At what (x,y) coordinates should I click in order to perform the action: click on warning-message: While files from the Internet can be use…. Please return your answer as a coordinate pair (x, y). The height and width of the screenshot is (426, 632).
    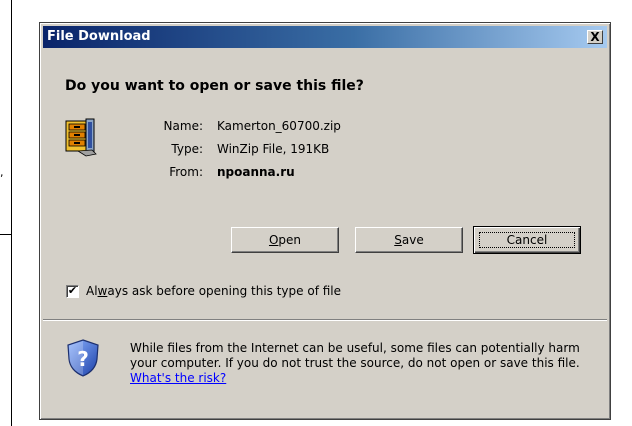
    Looking at the image, I should click on (365, 363).